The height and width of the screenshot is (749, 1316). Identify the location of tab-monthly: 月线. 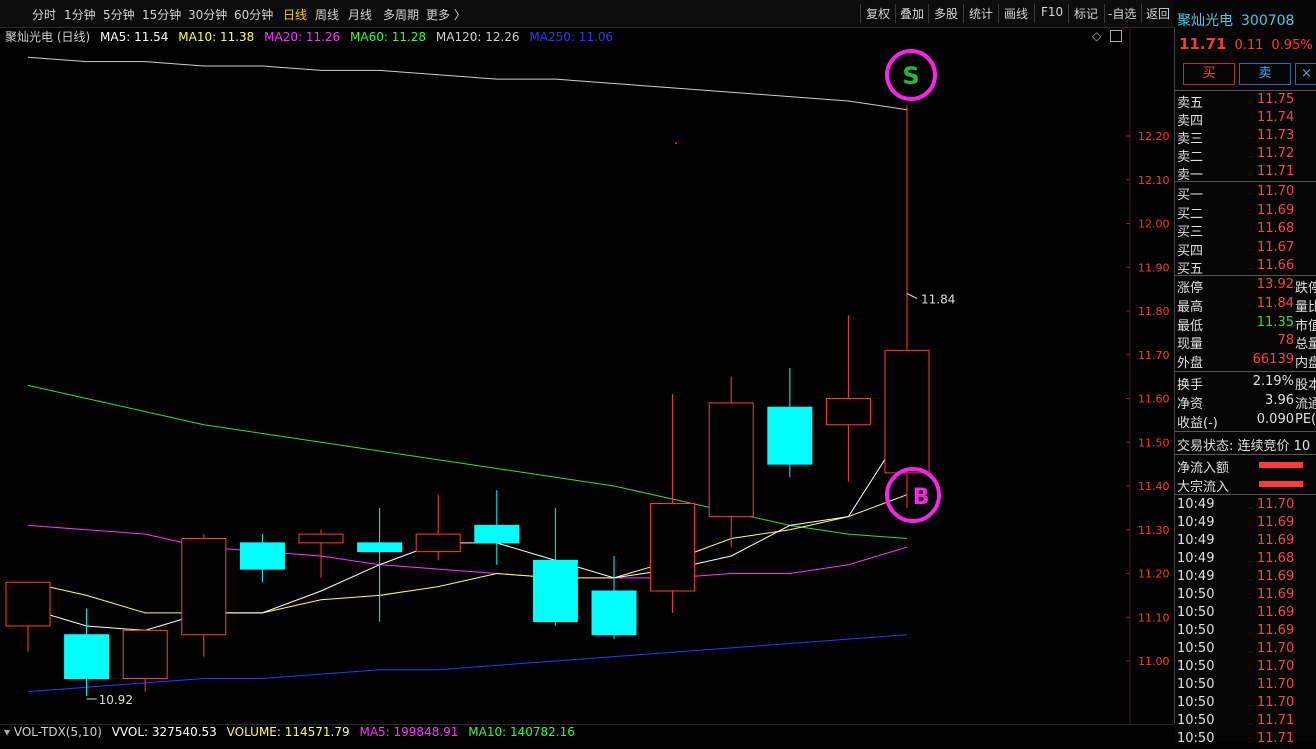
(360, 14).